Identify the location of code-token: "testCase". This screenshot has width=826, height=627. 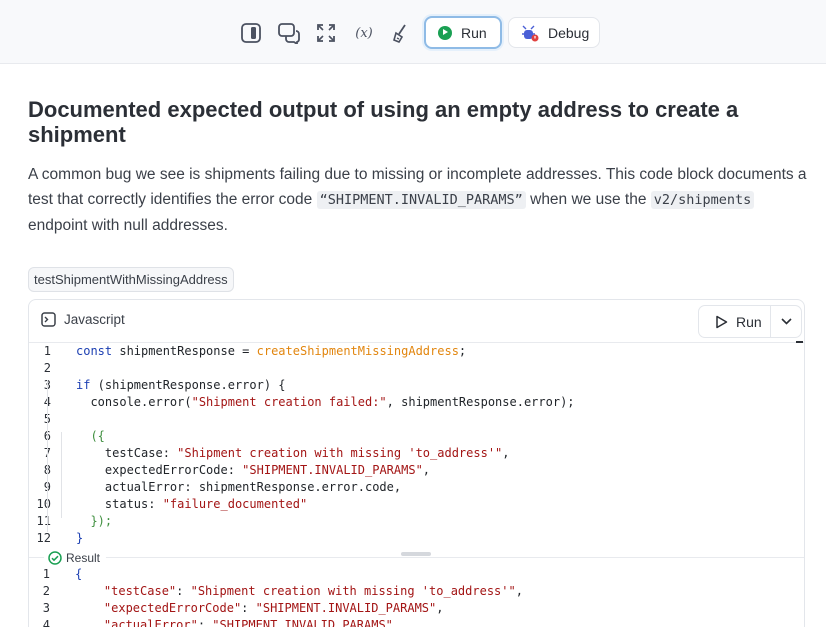
(126, 591).